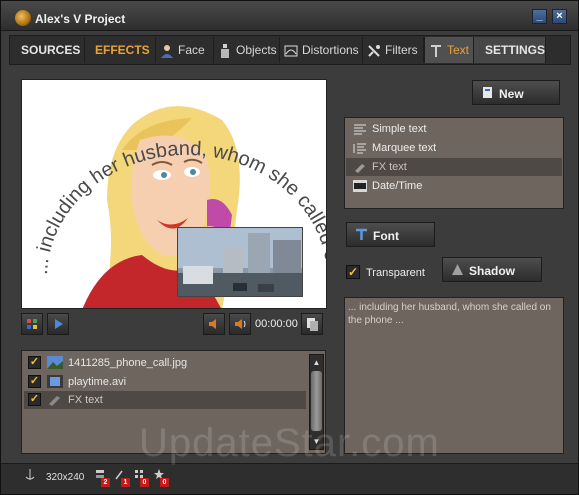  I want to click on tab-face: Face, so click(185, 50).